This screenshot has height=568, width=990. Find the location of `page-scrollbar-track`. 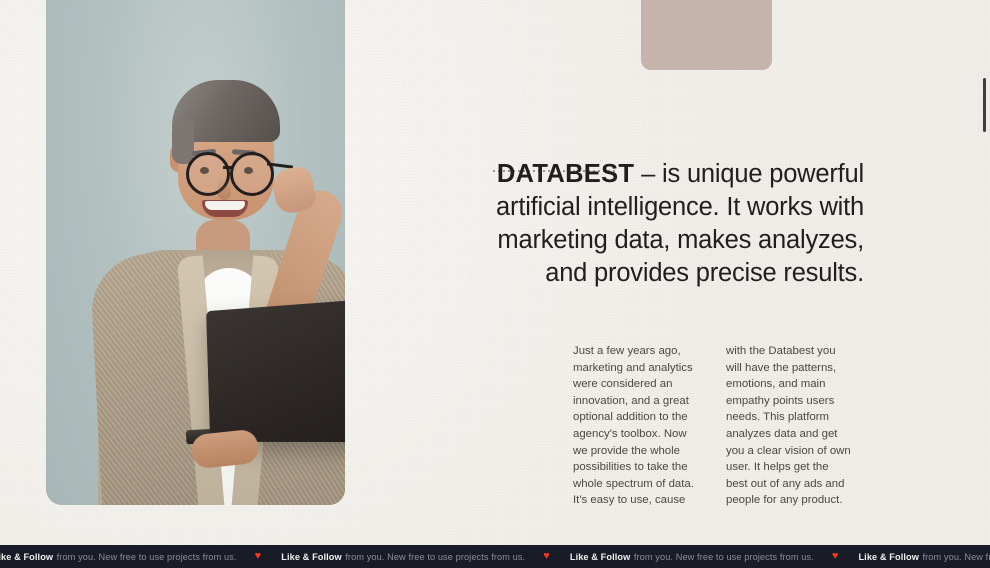

page-scrollbar-track is located at coordinates (986, 284).